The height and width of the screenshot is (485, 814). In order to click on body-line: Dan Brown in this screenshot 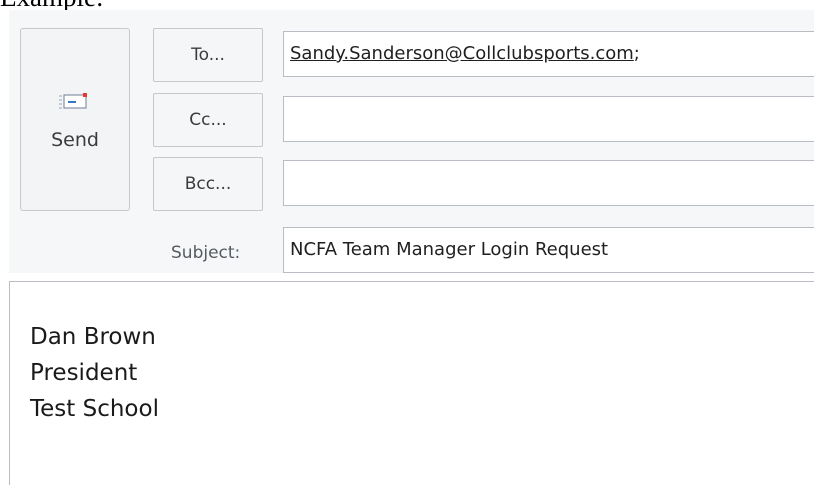, I will do `click(93, 337)`.